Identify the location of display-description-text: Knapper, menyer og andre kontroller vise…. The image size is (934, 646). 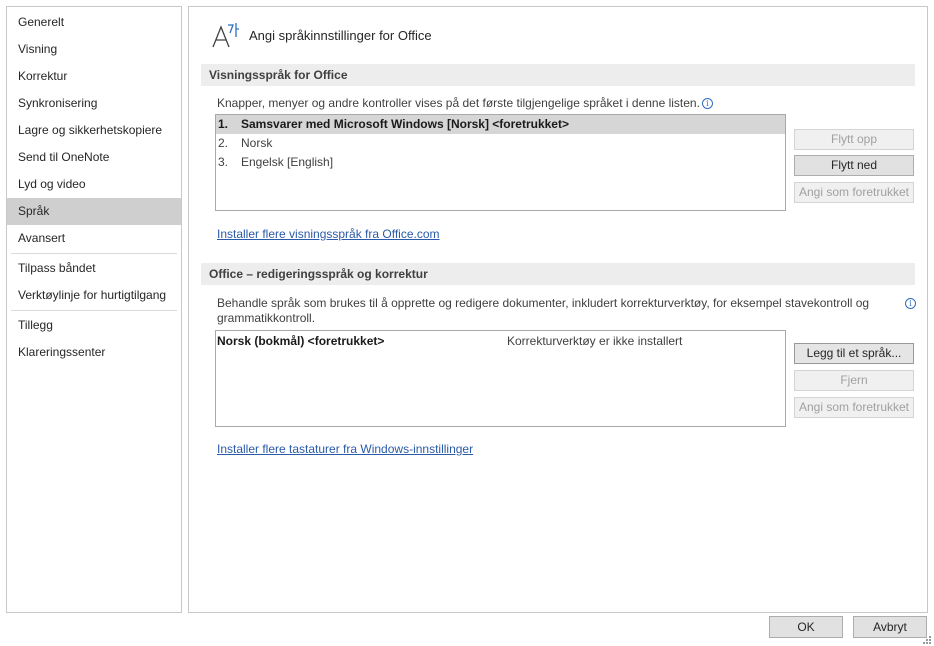
(458, 103).